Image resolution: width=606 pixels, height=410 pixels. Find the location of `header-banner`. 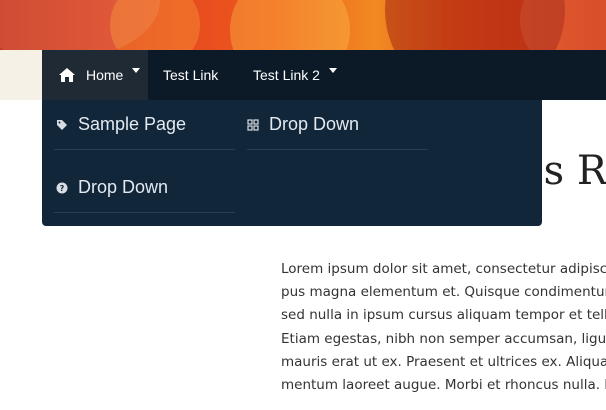

header-banner is located at coordinates (303, 25).